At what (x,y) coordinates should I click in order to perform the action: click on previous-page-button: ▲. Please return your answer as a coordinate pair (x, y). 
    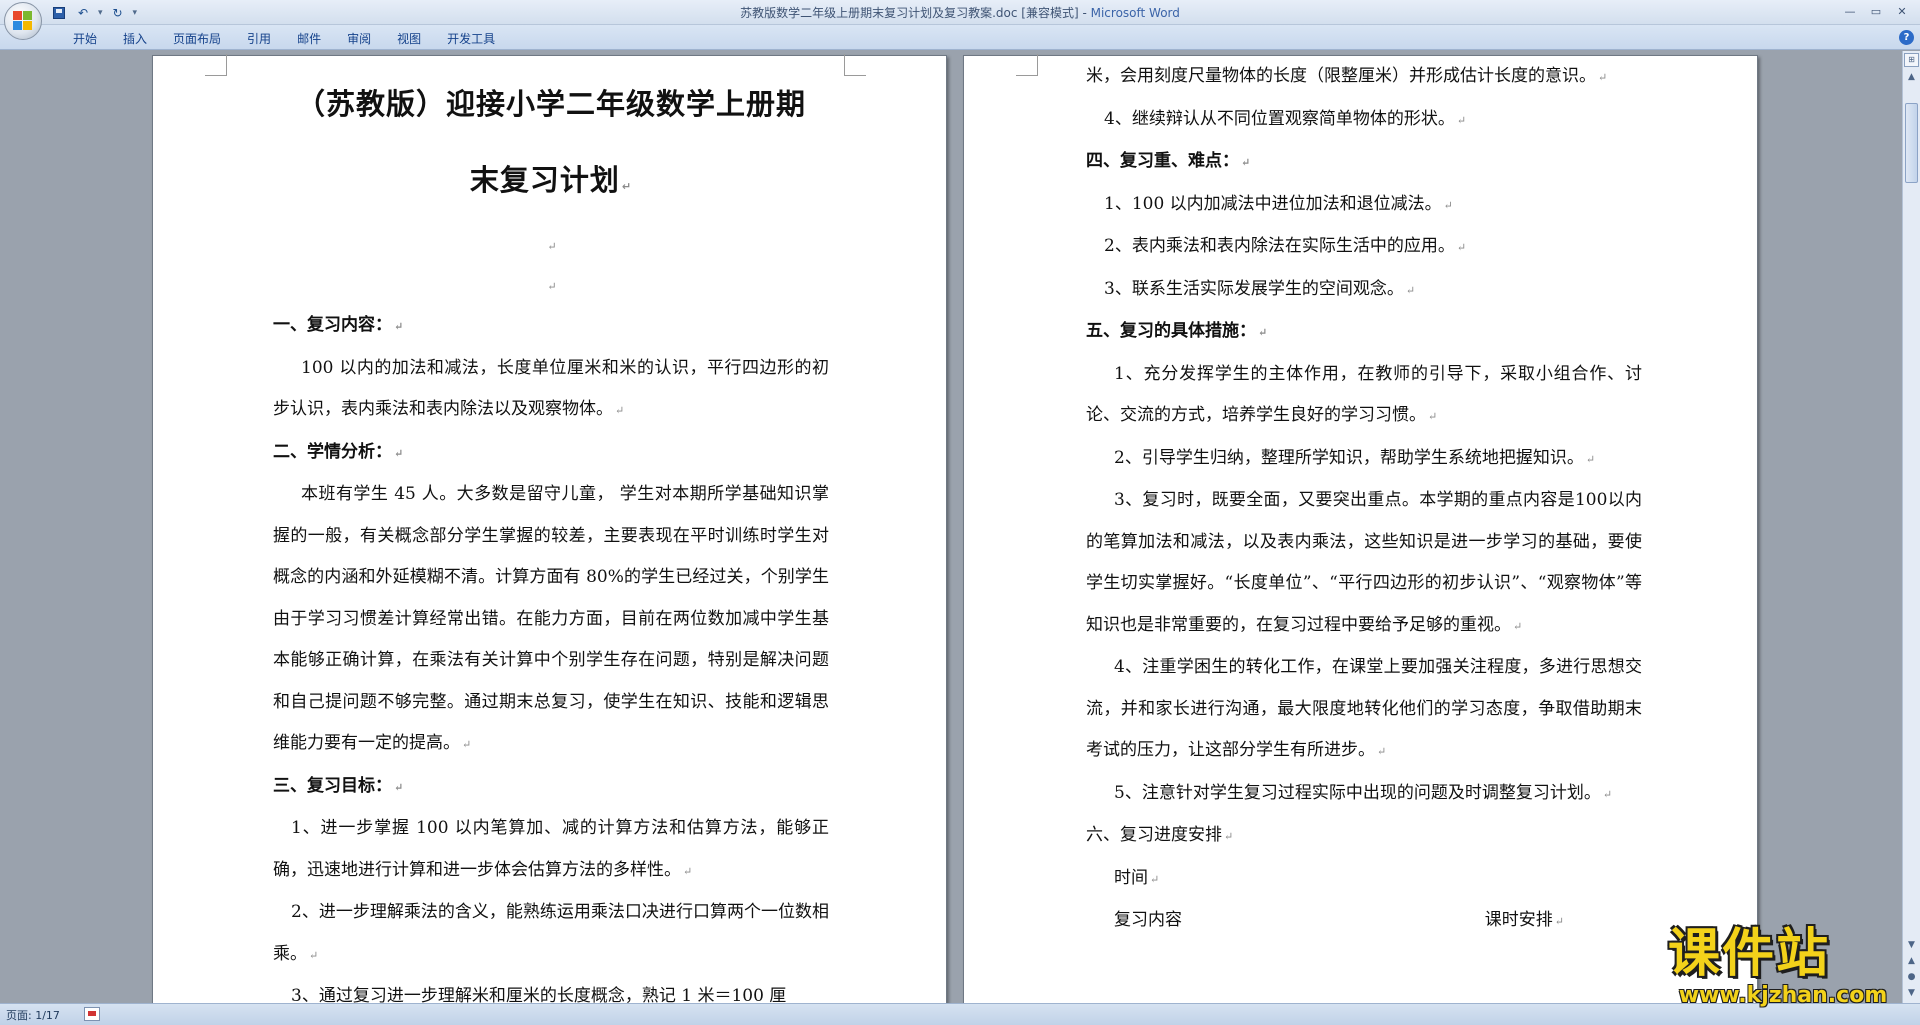
    Looking at the image, I should click on (1911, 961).